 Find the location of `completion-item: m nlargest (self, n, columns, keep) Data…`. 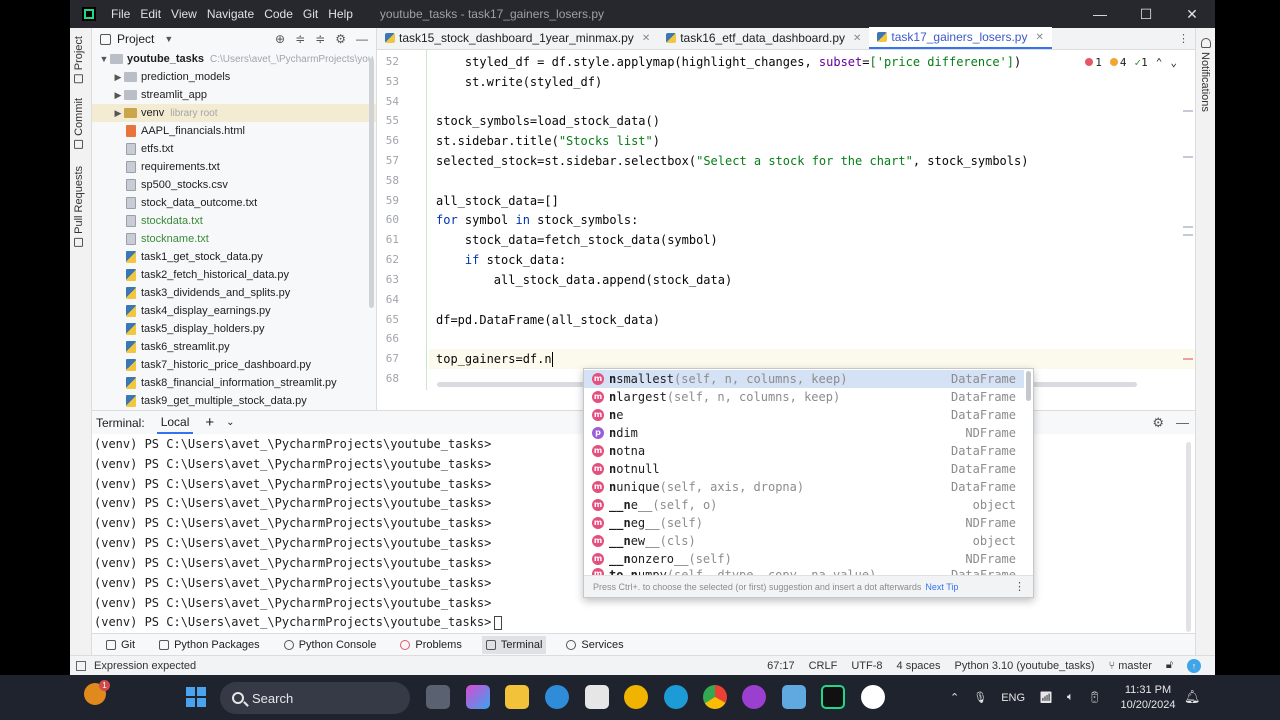

completion-item: m nlargest (self, n, columns, keep) Data… is located at coordinates (804, 397).